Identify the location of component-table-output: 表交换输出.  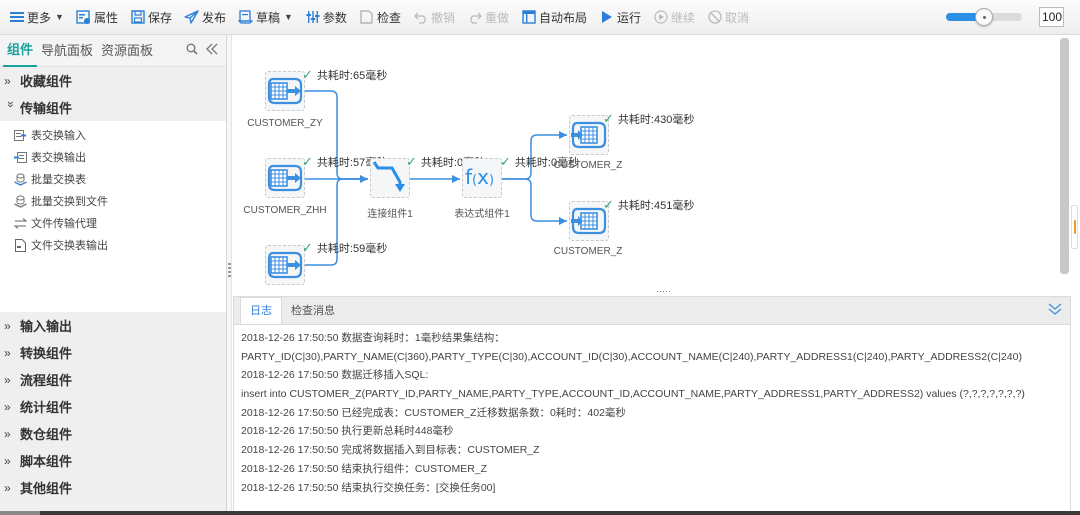
(113, 157).